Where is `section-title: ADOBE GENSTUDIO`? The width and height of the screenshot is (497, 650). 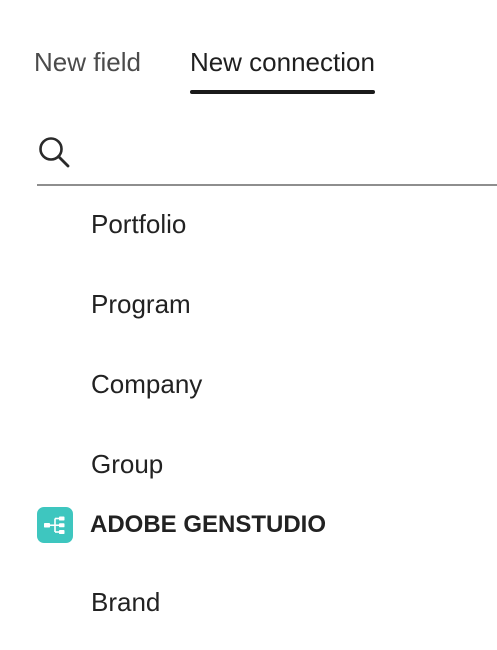
section-title: ADOBE GENSTUDIO is located at coordinates (208, 524).